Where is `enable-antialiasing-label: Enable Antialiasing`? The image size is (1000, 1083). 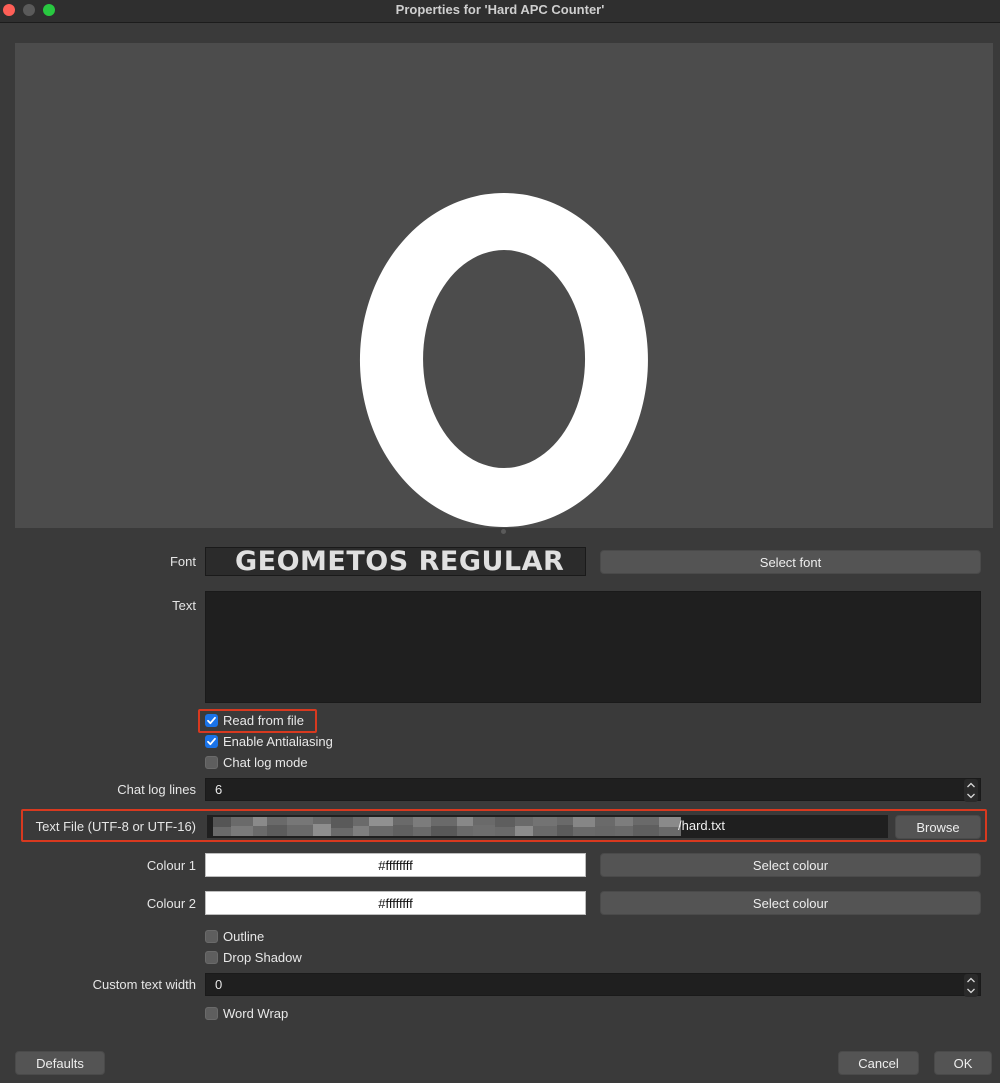
enable-antialiasing-label: Enable Antialiasing is located at coordinates (278, 741).